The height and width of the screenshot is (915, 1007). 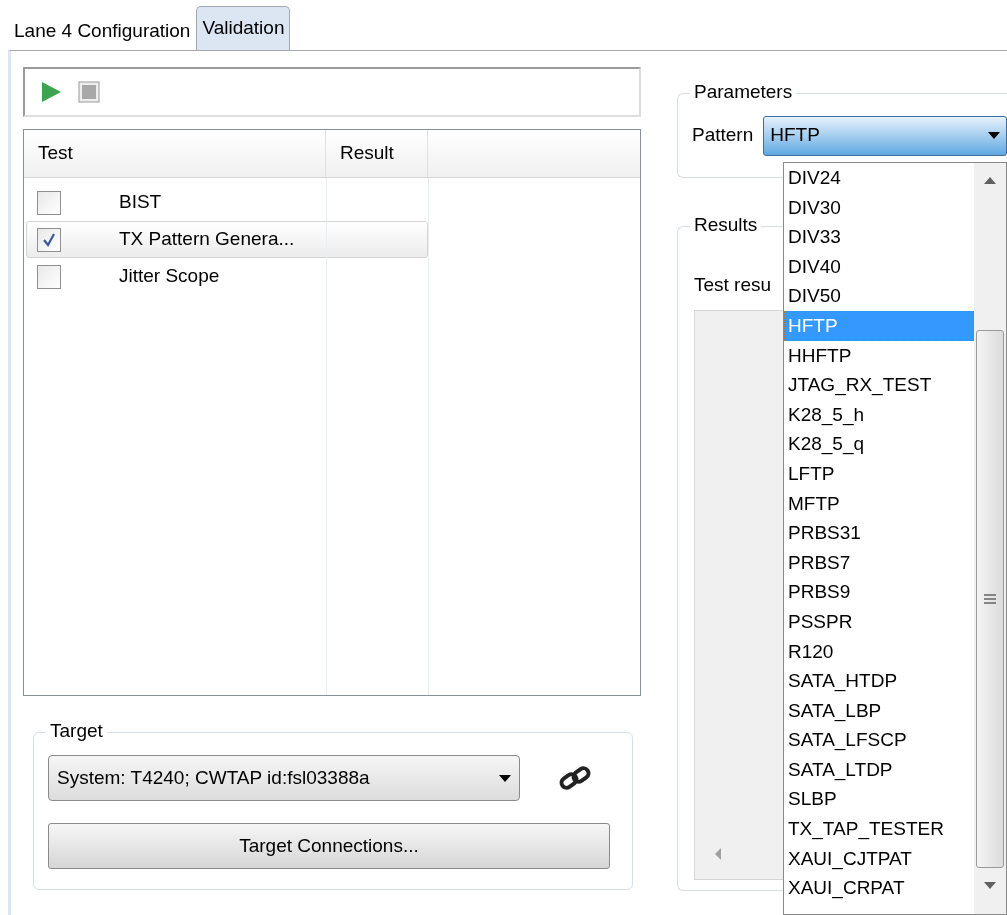 What do you see at coordinates (879, 296) in the screenshot?
I see `dropdown-option: DIV50` at bounding box center [879, 296].